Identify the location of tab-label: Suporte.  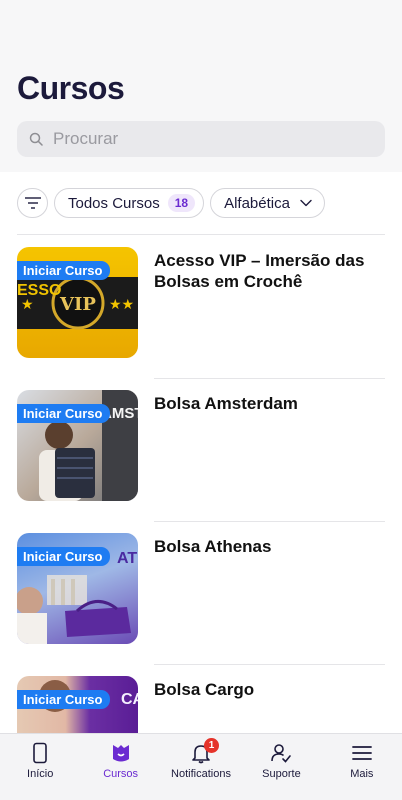
(281, 774).